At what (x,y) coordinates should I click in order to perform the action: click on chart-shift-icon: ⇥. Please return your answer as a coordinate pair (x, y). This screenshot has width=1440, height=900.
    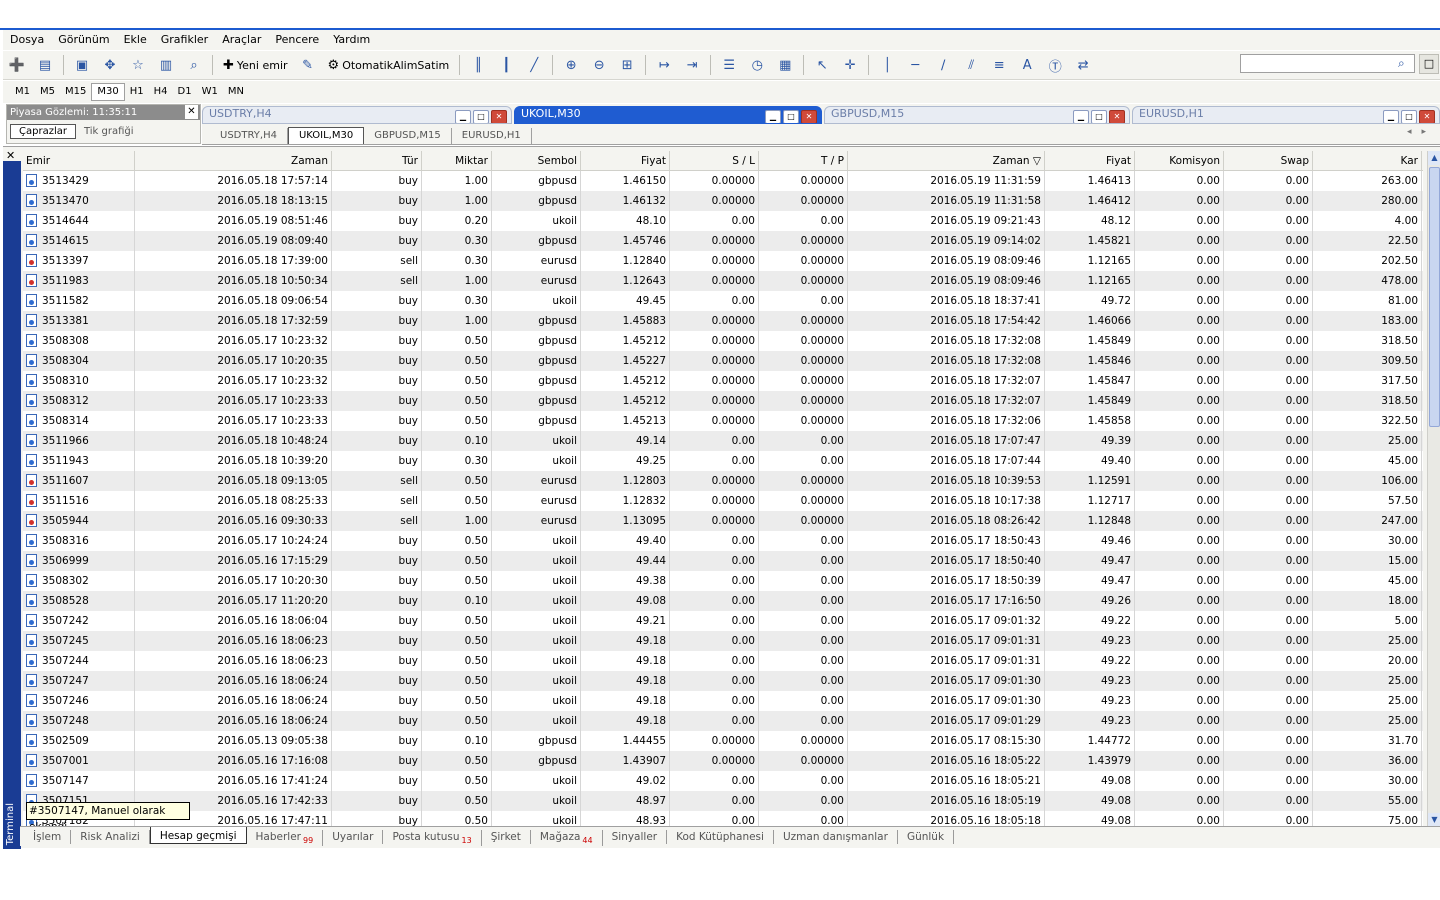
    Looking at the image, I should click on (692, 65).